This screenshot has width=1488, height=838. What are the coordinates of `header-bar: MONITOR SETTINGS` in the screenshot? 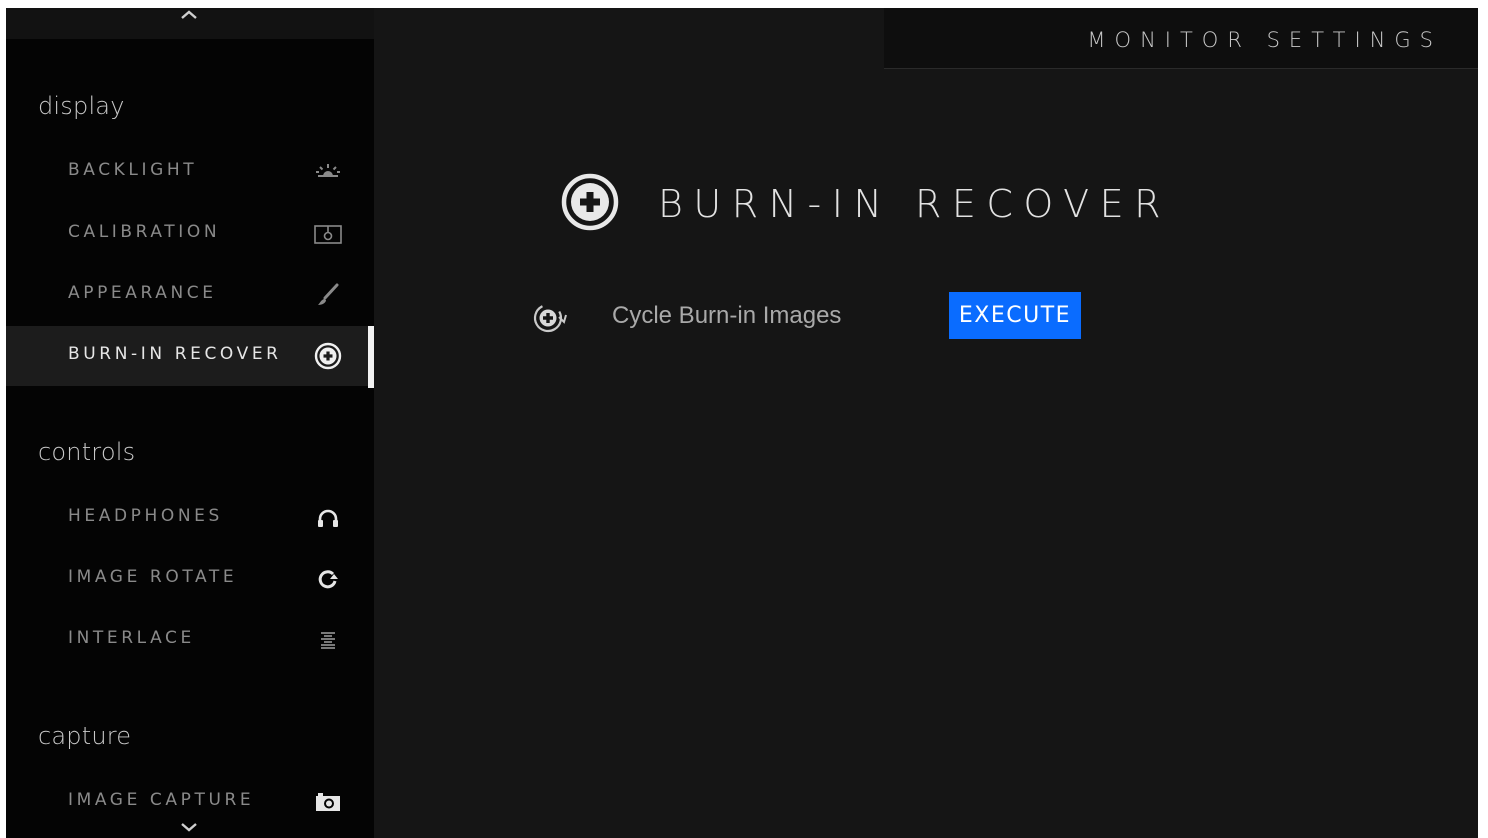 It's located at (1181, 38).